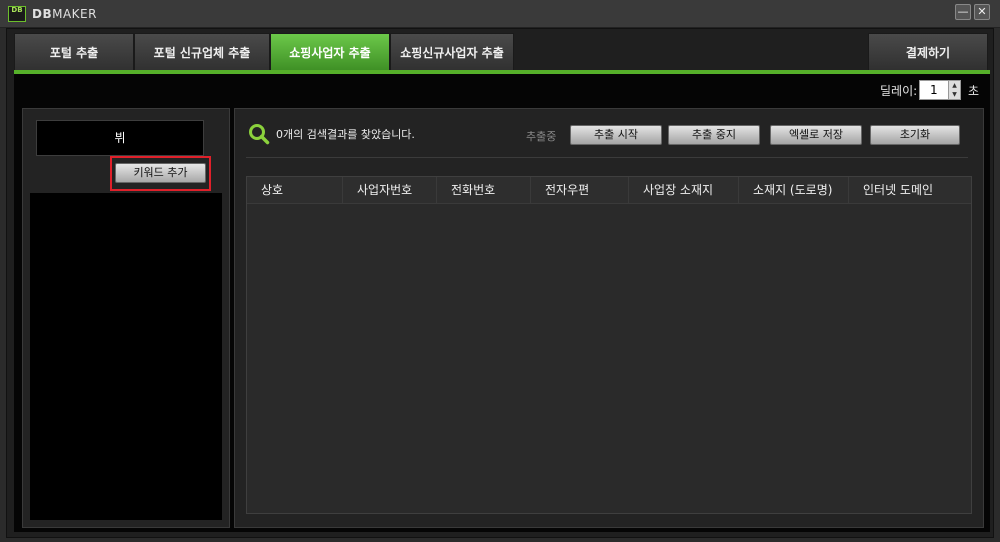  I want to click on column-header-phone: 전화번호, so click(484, 190).